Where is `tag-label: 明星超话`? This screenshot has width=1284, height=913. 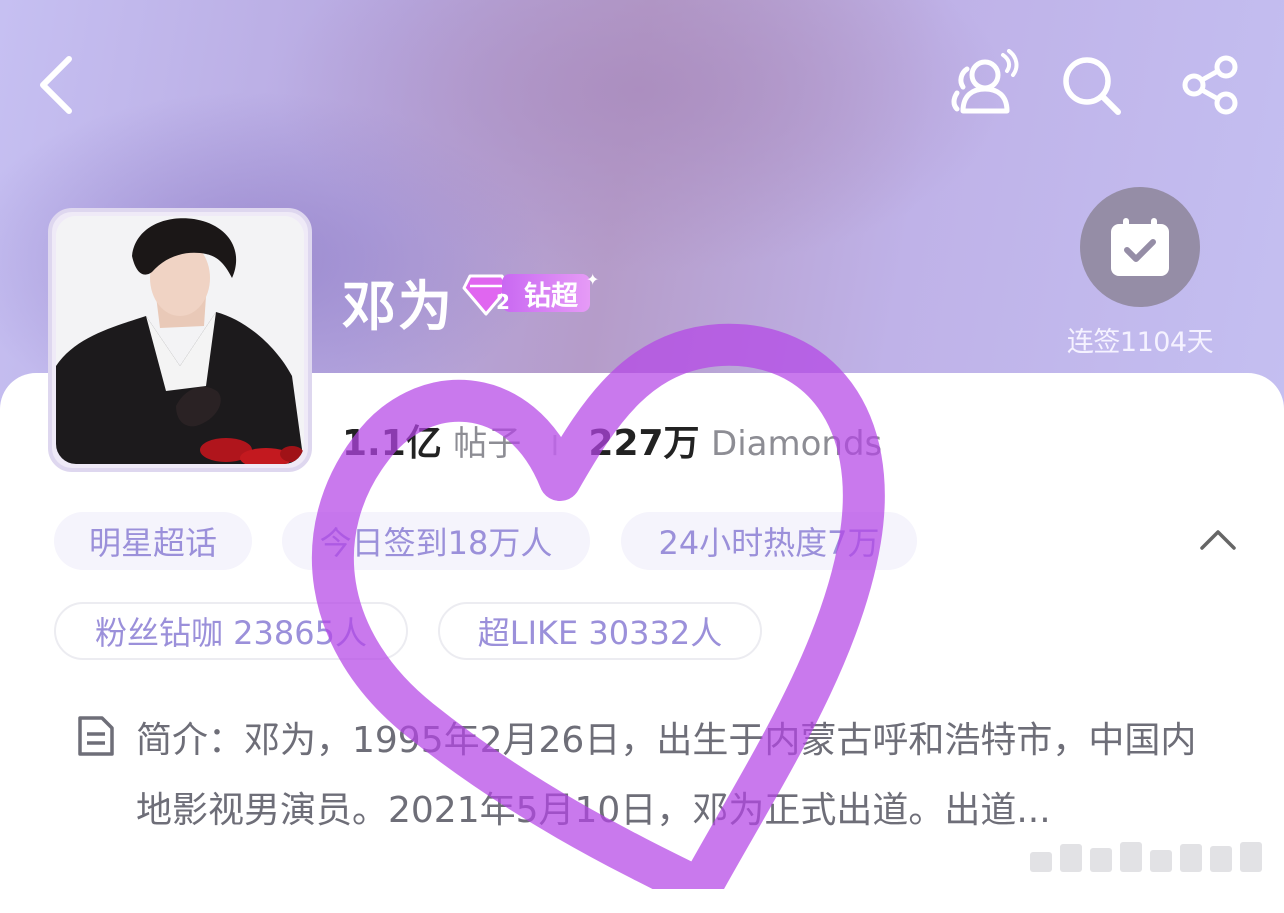 tag-label: 明星超话 is located at coordinates (152, 543).